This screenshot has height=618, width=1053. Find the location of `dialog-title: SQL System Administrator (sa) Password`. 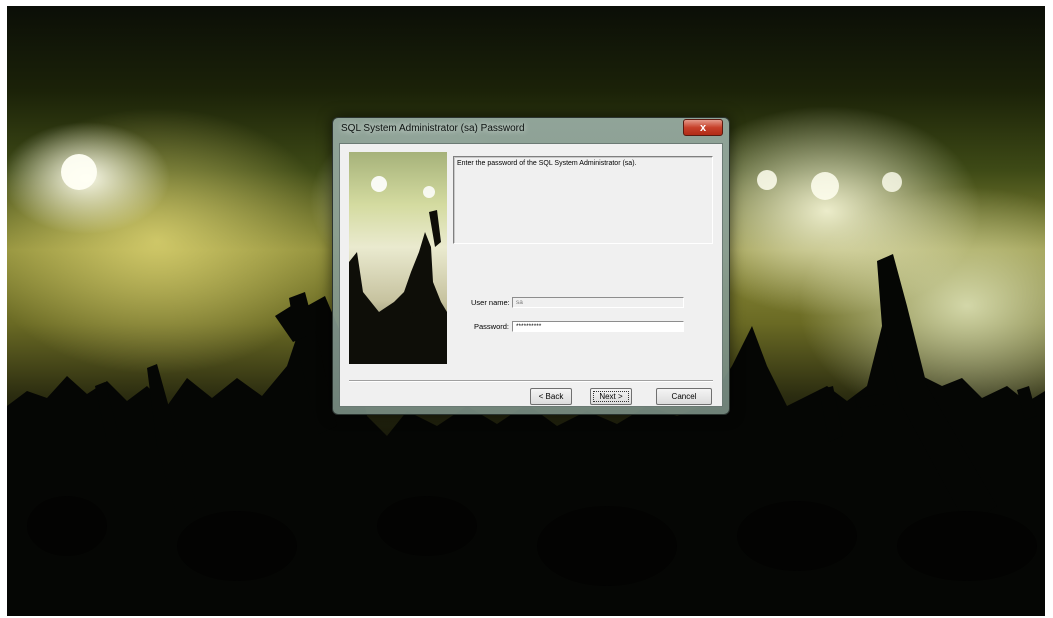

dialog-title: SQL System Administrator (sa) Password is located at coordinates (433, 128).